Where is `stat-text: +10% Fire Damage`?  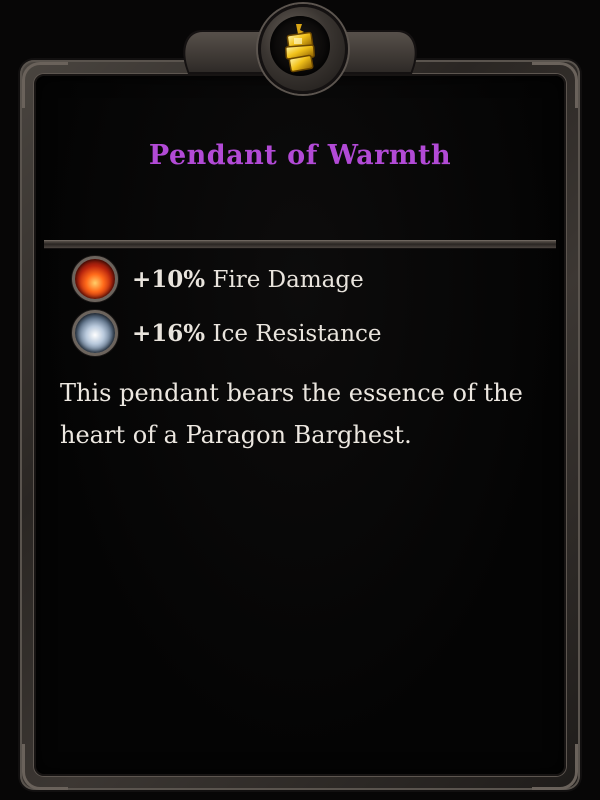 stat-text: +10% Fire Damage is located at coordinates (248, 279).